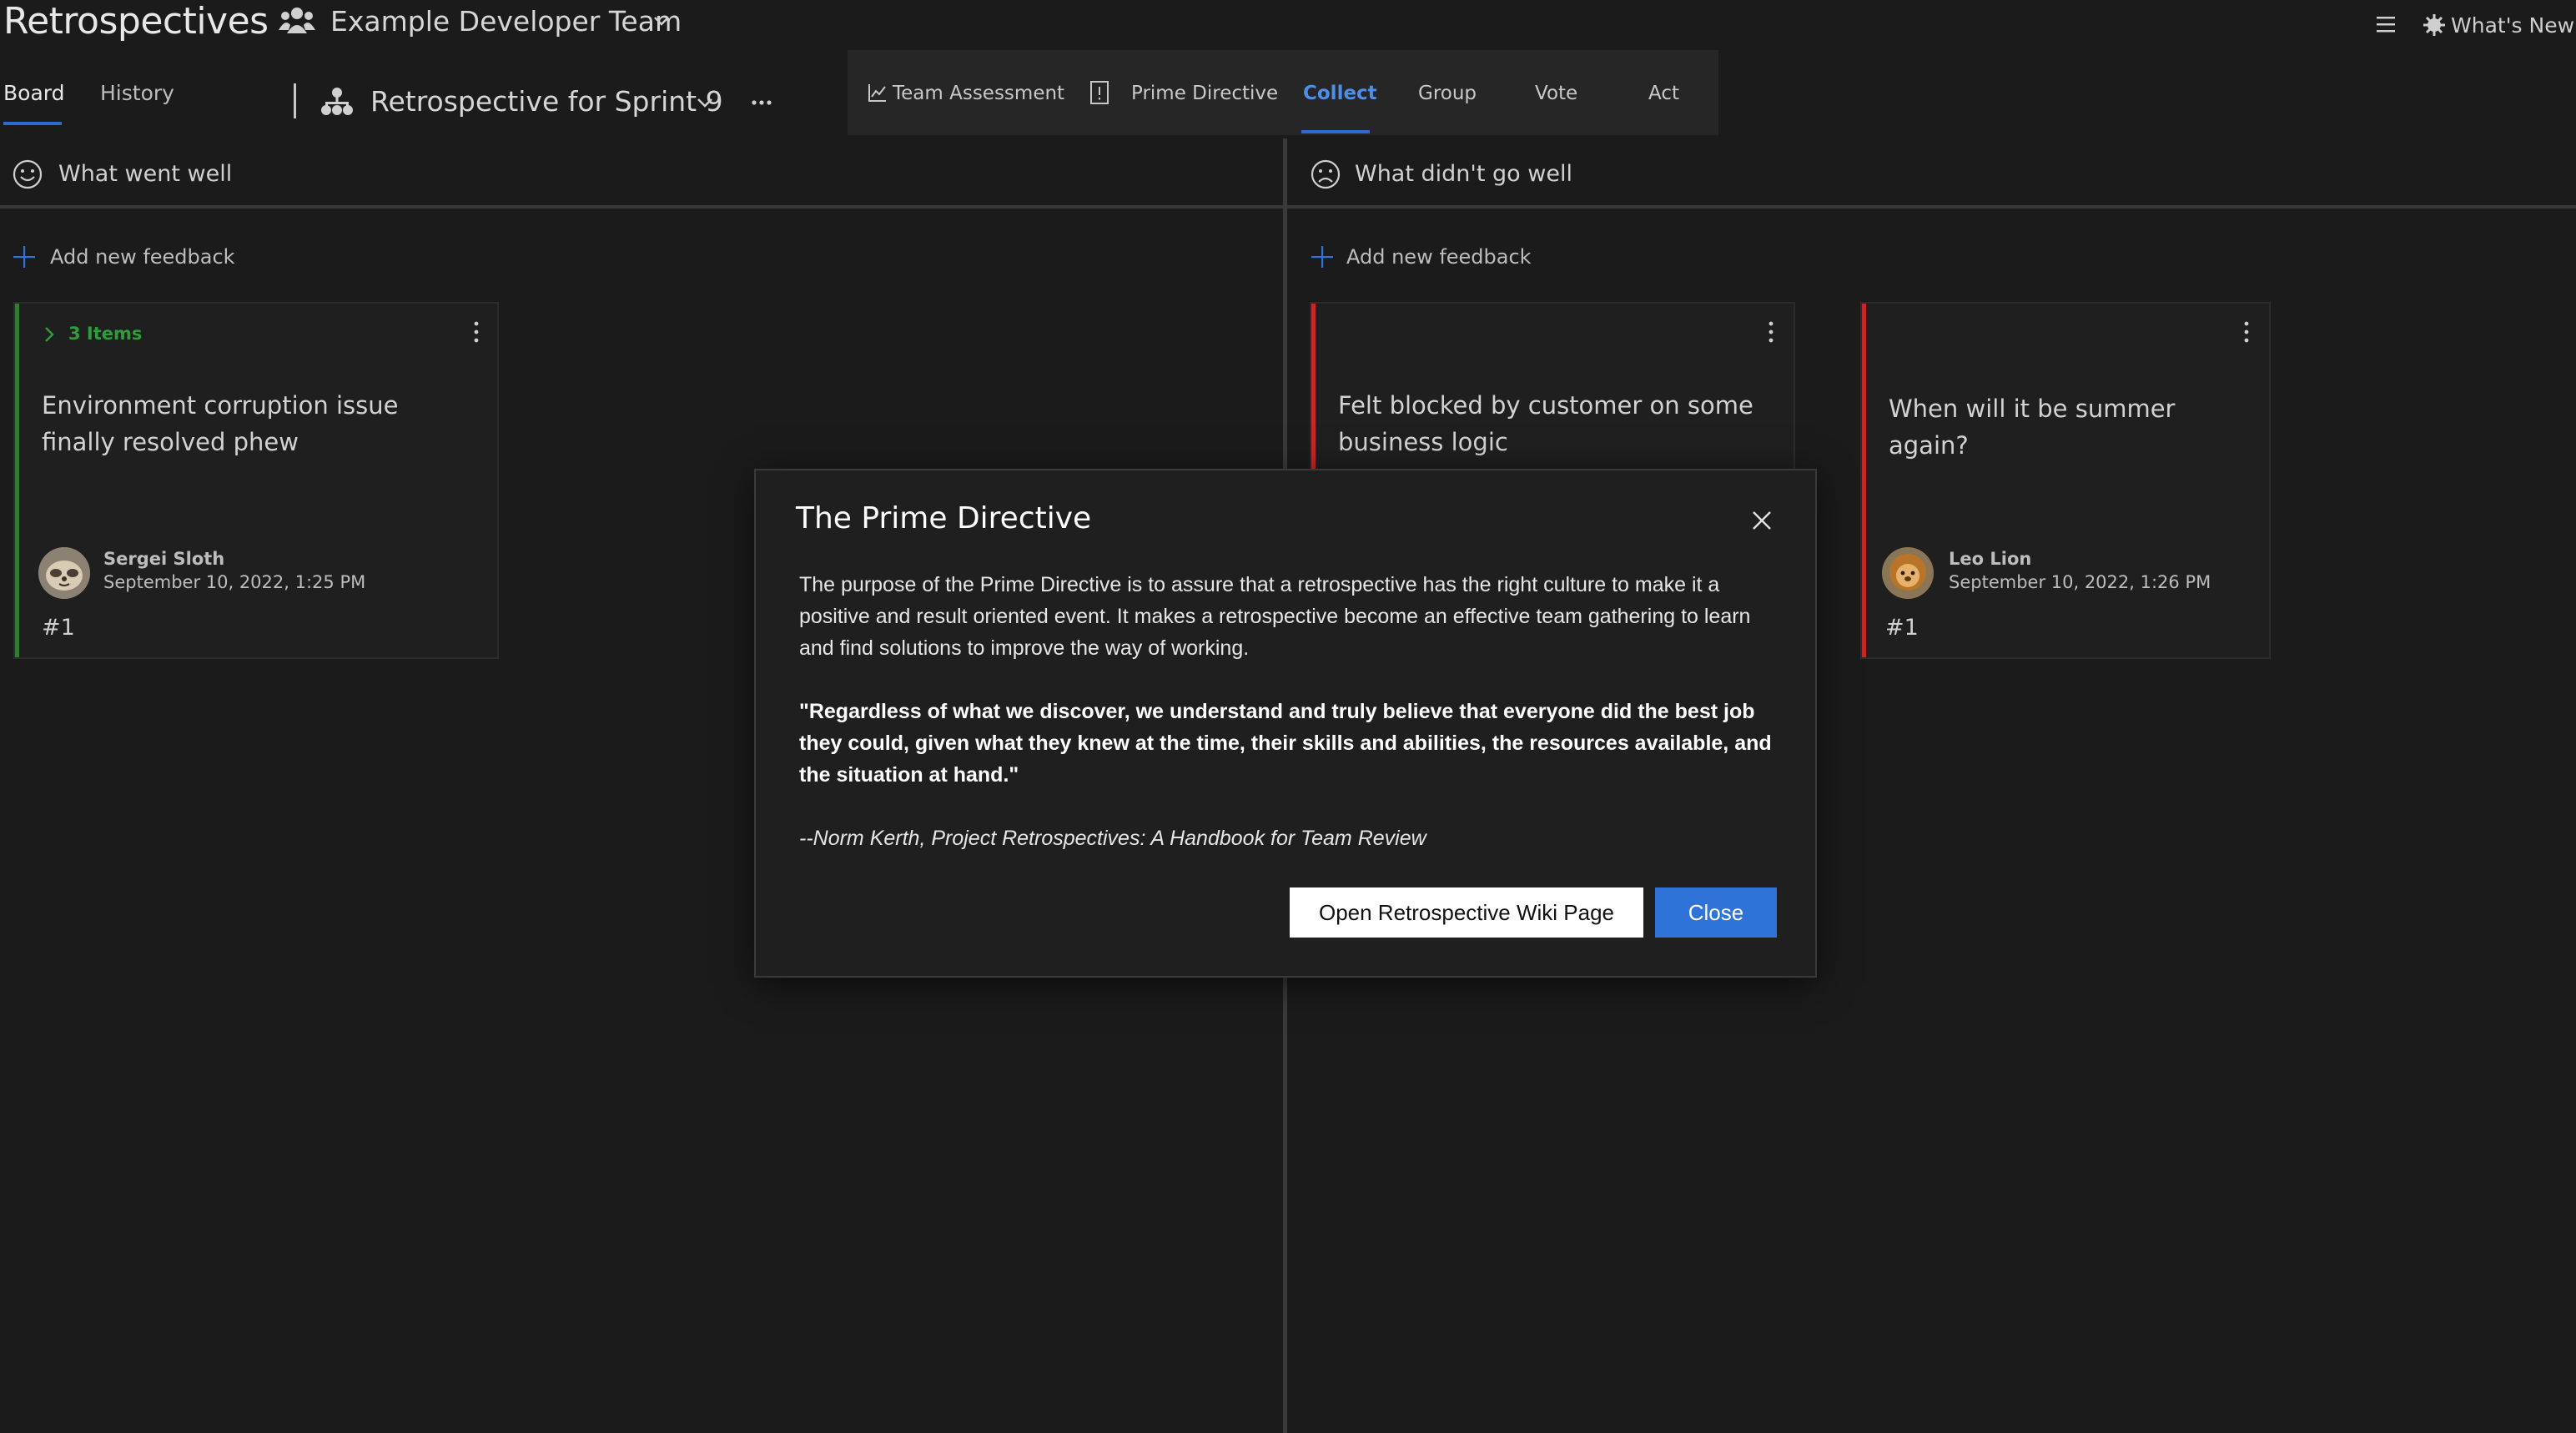 This screenshot has width=2576, height=1433. What do you see at coordinates (546, 102) in the screenshot?
I see `retrospective-selector: Retrospective for Sprint 9` at bounding box center [546, 102].